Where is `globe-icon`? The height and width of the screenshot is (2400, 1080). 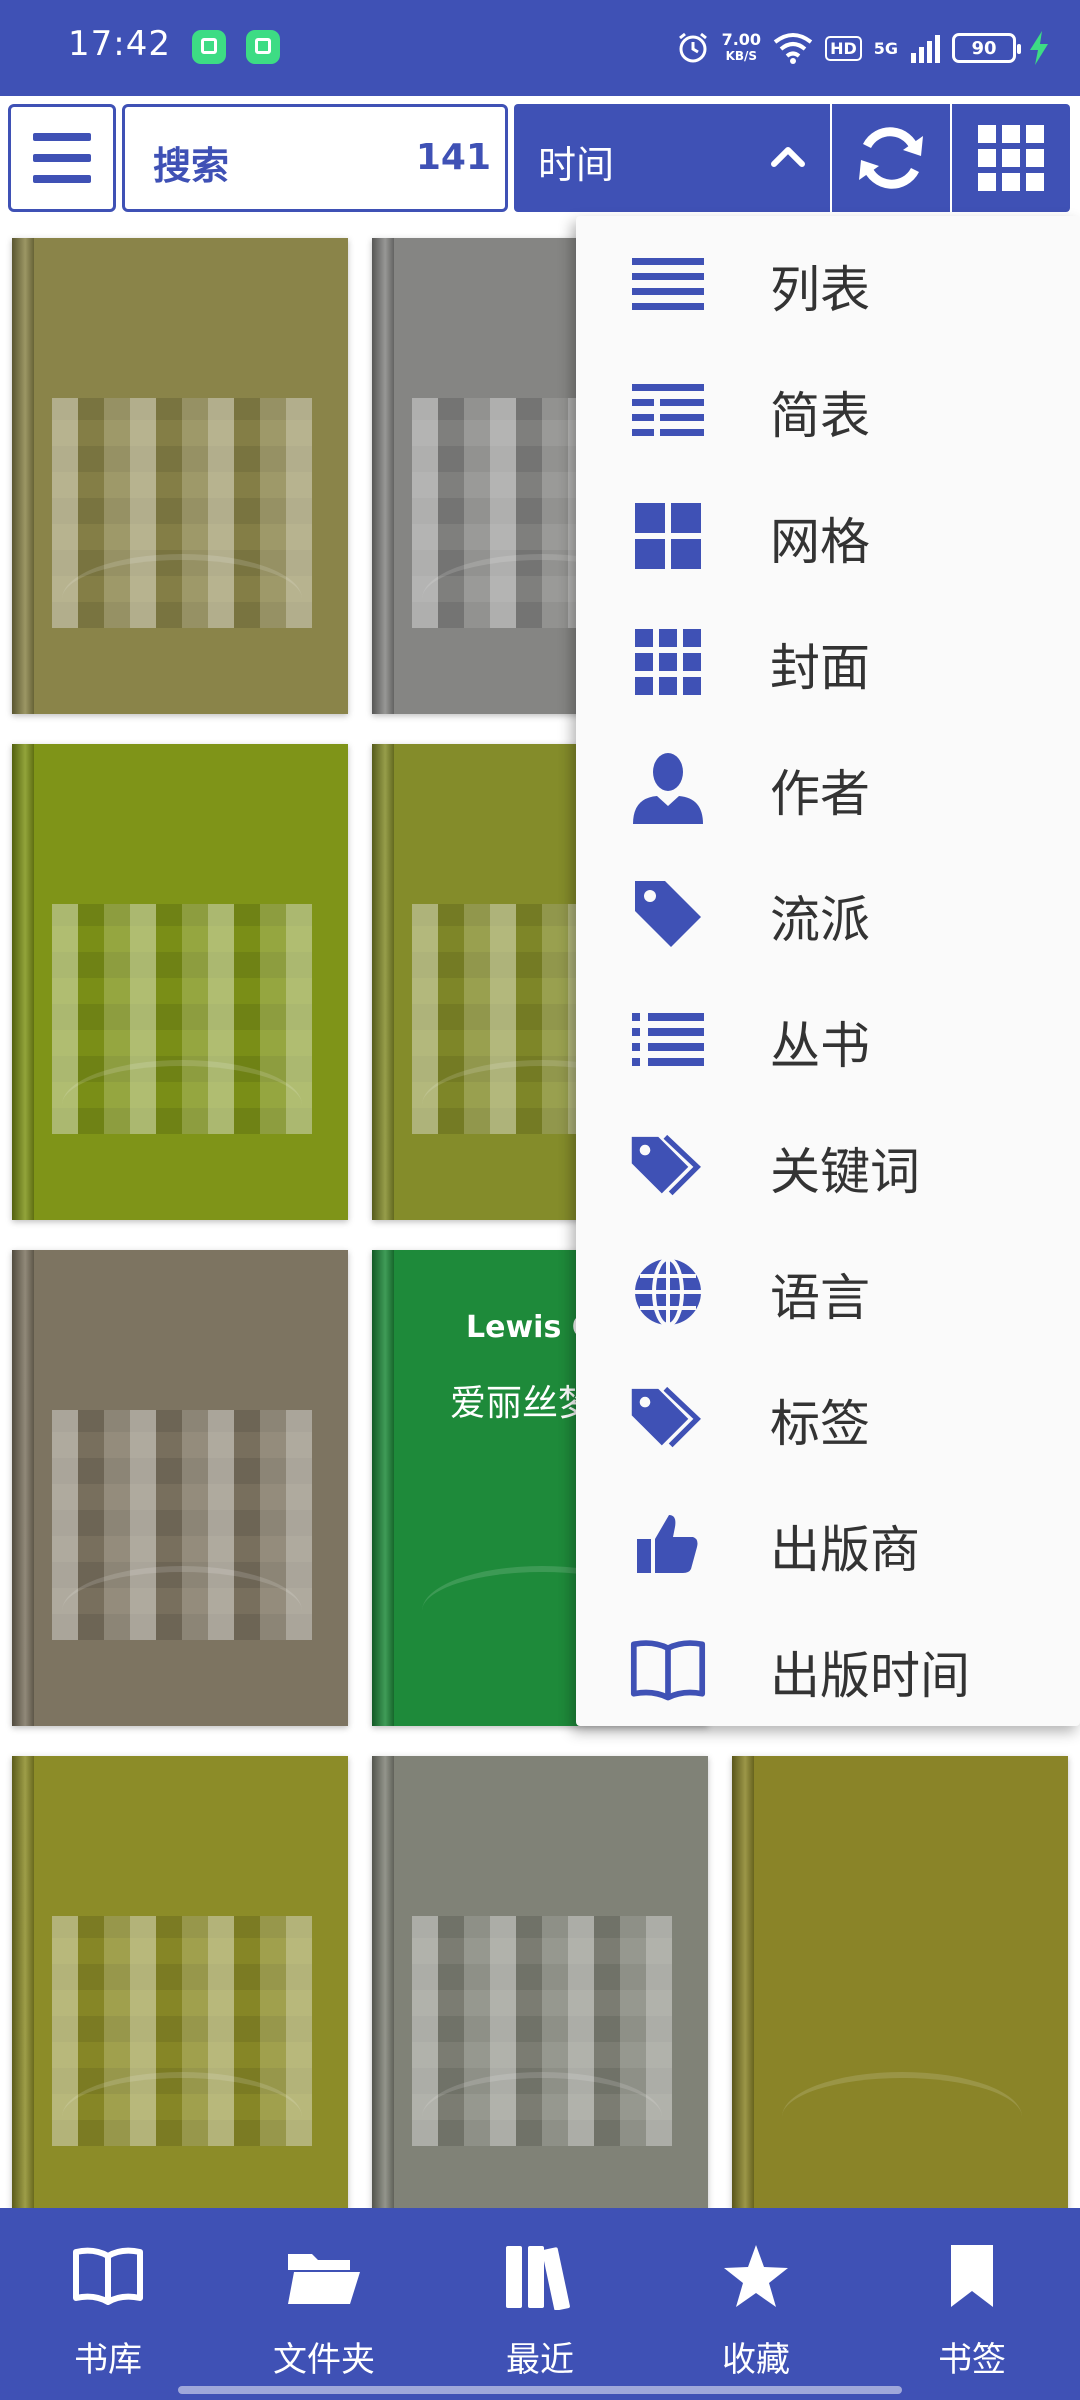 globe-icon is located at coordinates (668, 1292).